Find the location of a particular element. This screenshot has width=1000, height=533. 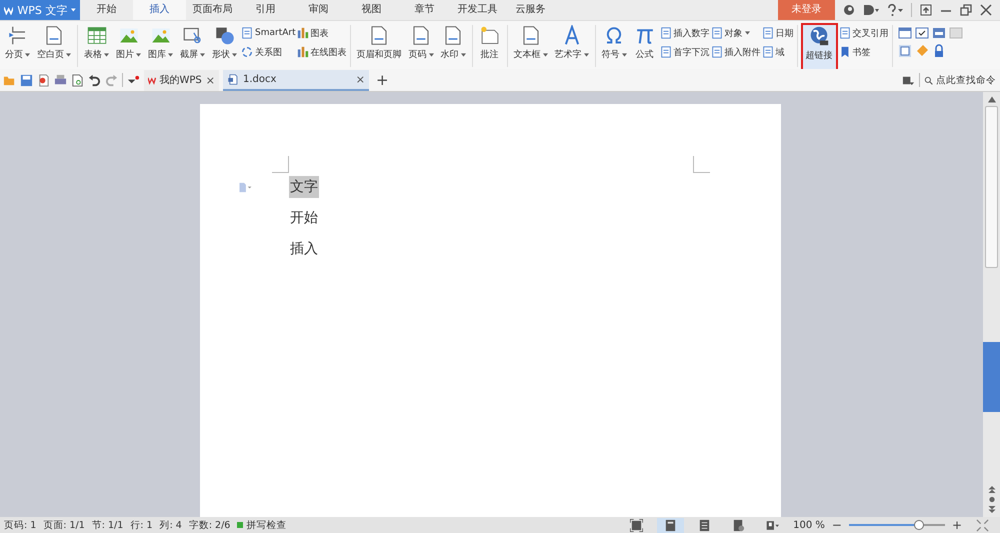

cycle-icon is located at coordinates (247, 52).